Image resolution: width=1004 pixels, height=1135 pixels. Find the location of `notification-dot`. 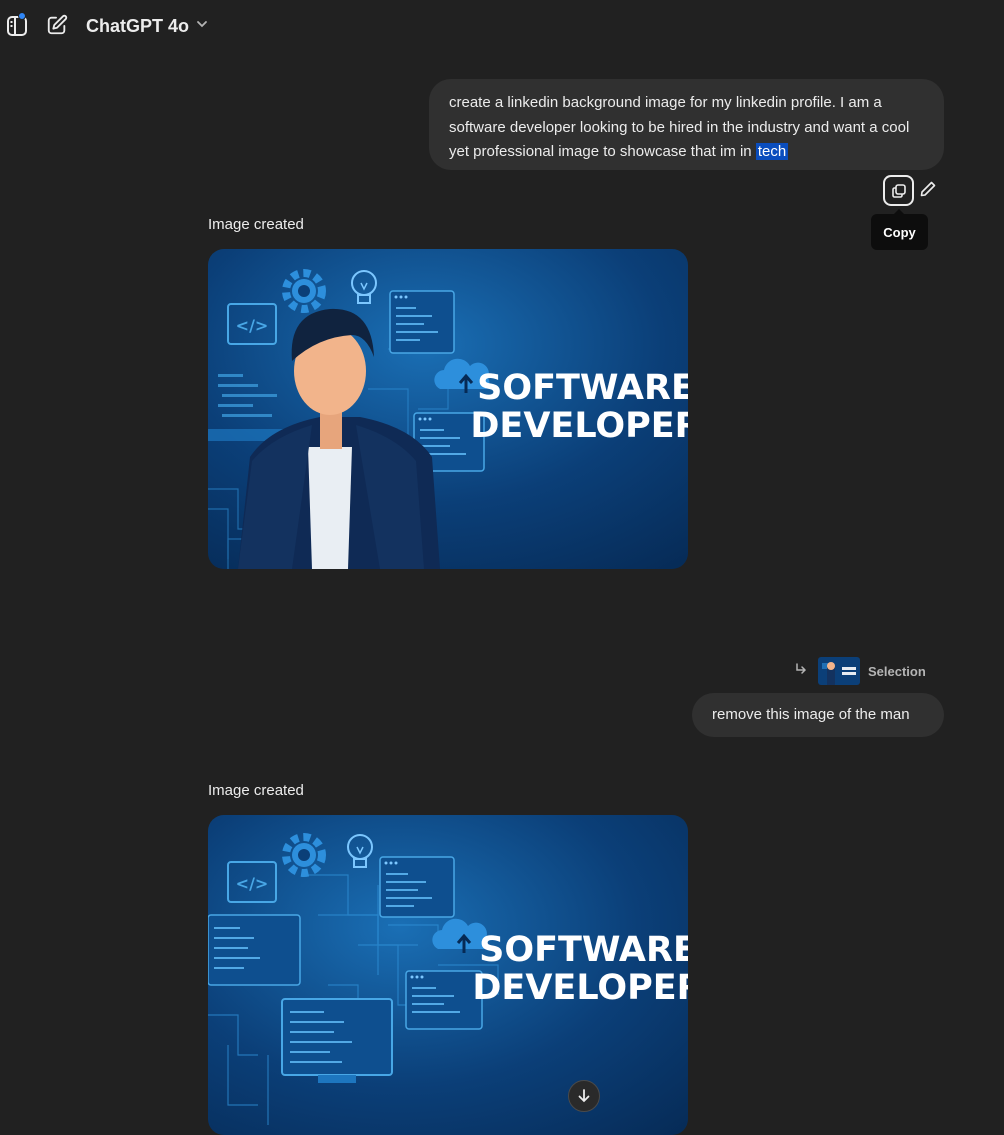

notification-dot is located at coordinates (22, 16).